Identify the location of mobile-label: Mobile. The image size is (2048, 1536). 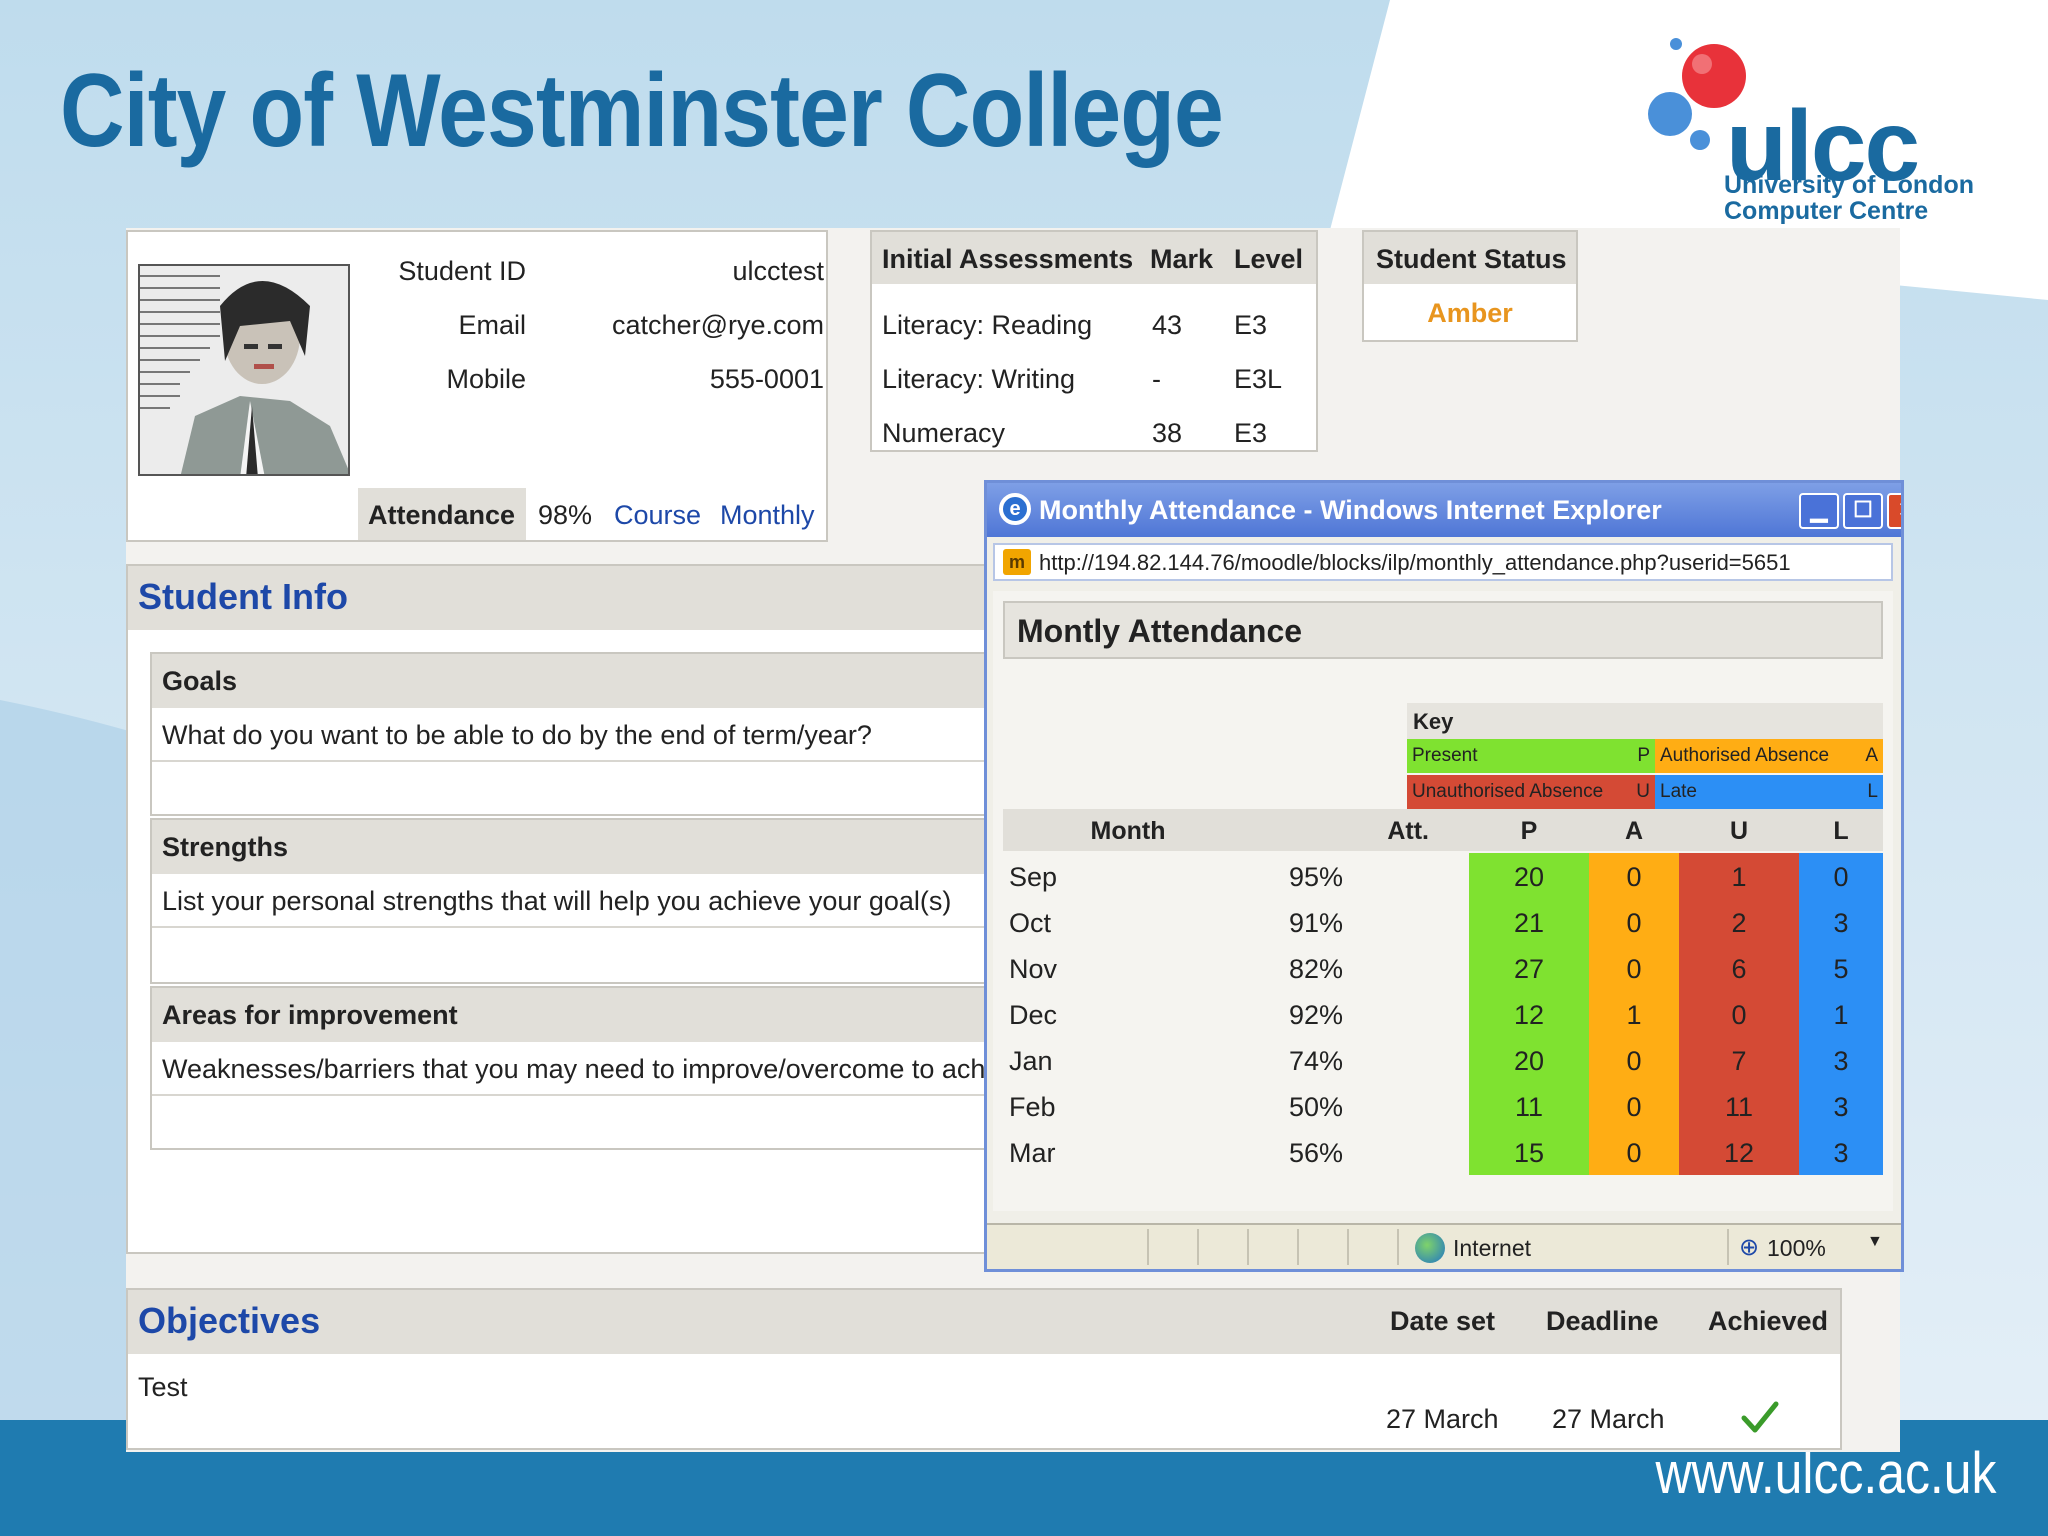
(486, 379).